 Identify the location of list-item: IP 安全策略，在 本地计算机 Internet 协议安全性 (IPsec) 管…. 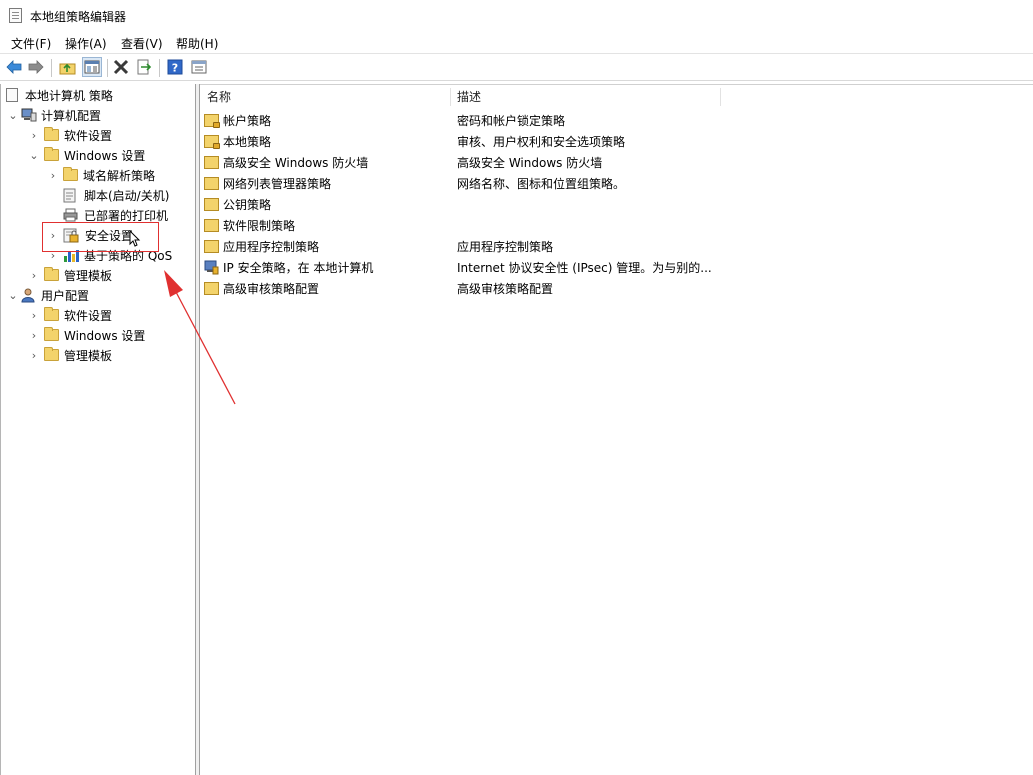
(614, 267).